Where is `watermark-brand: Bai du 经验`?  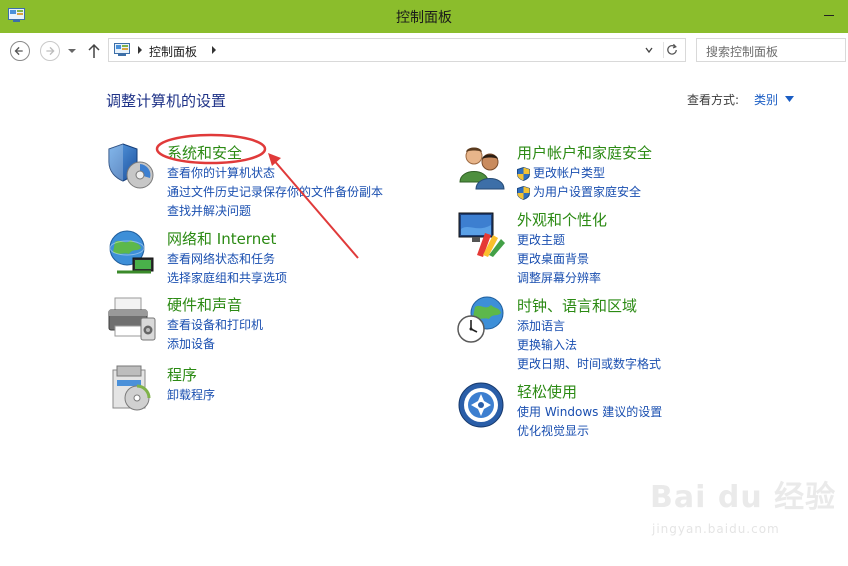 watermark-brand: Bai du 经验 is located at coordinates (743, 497).